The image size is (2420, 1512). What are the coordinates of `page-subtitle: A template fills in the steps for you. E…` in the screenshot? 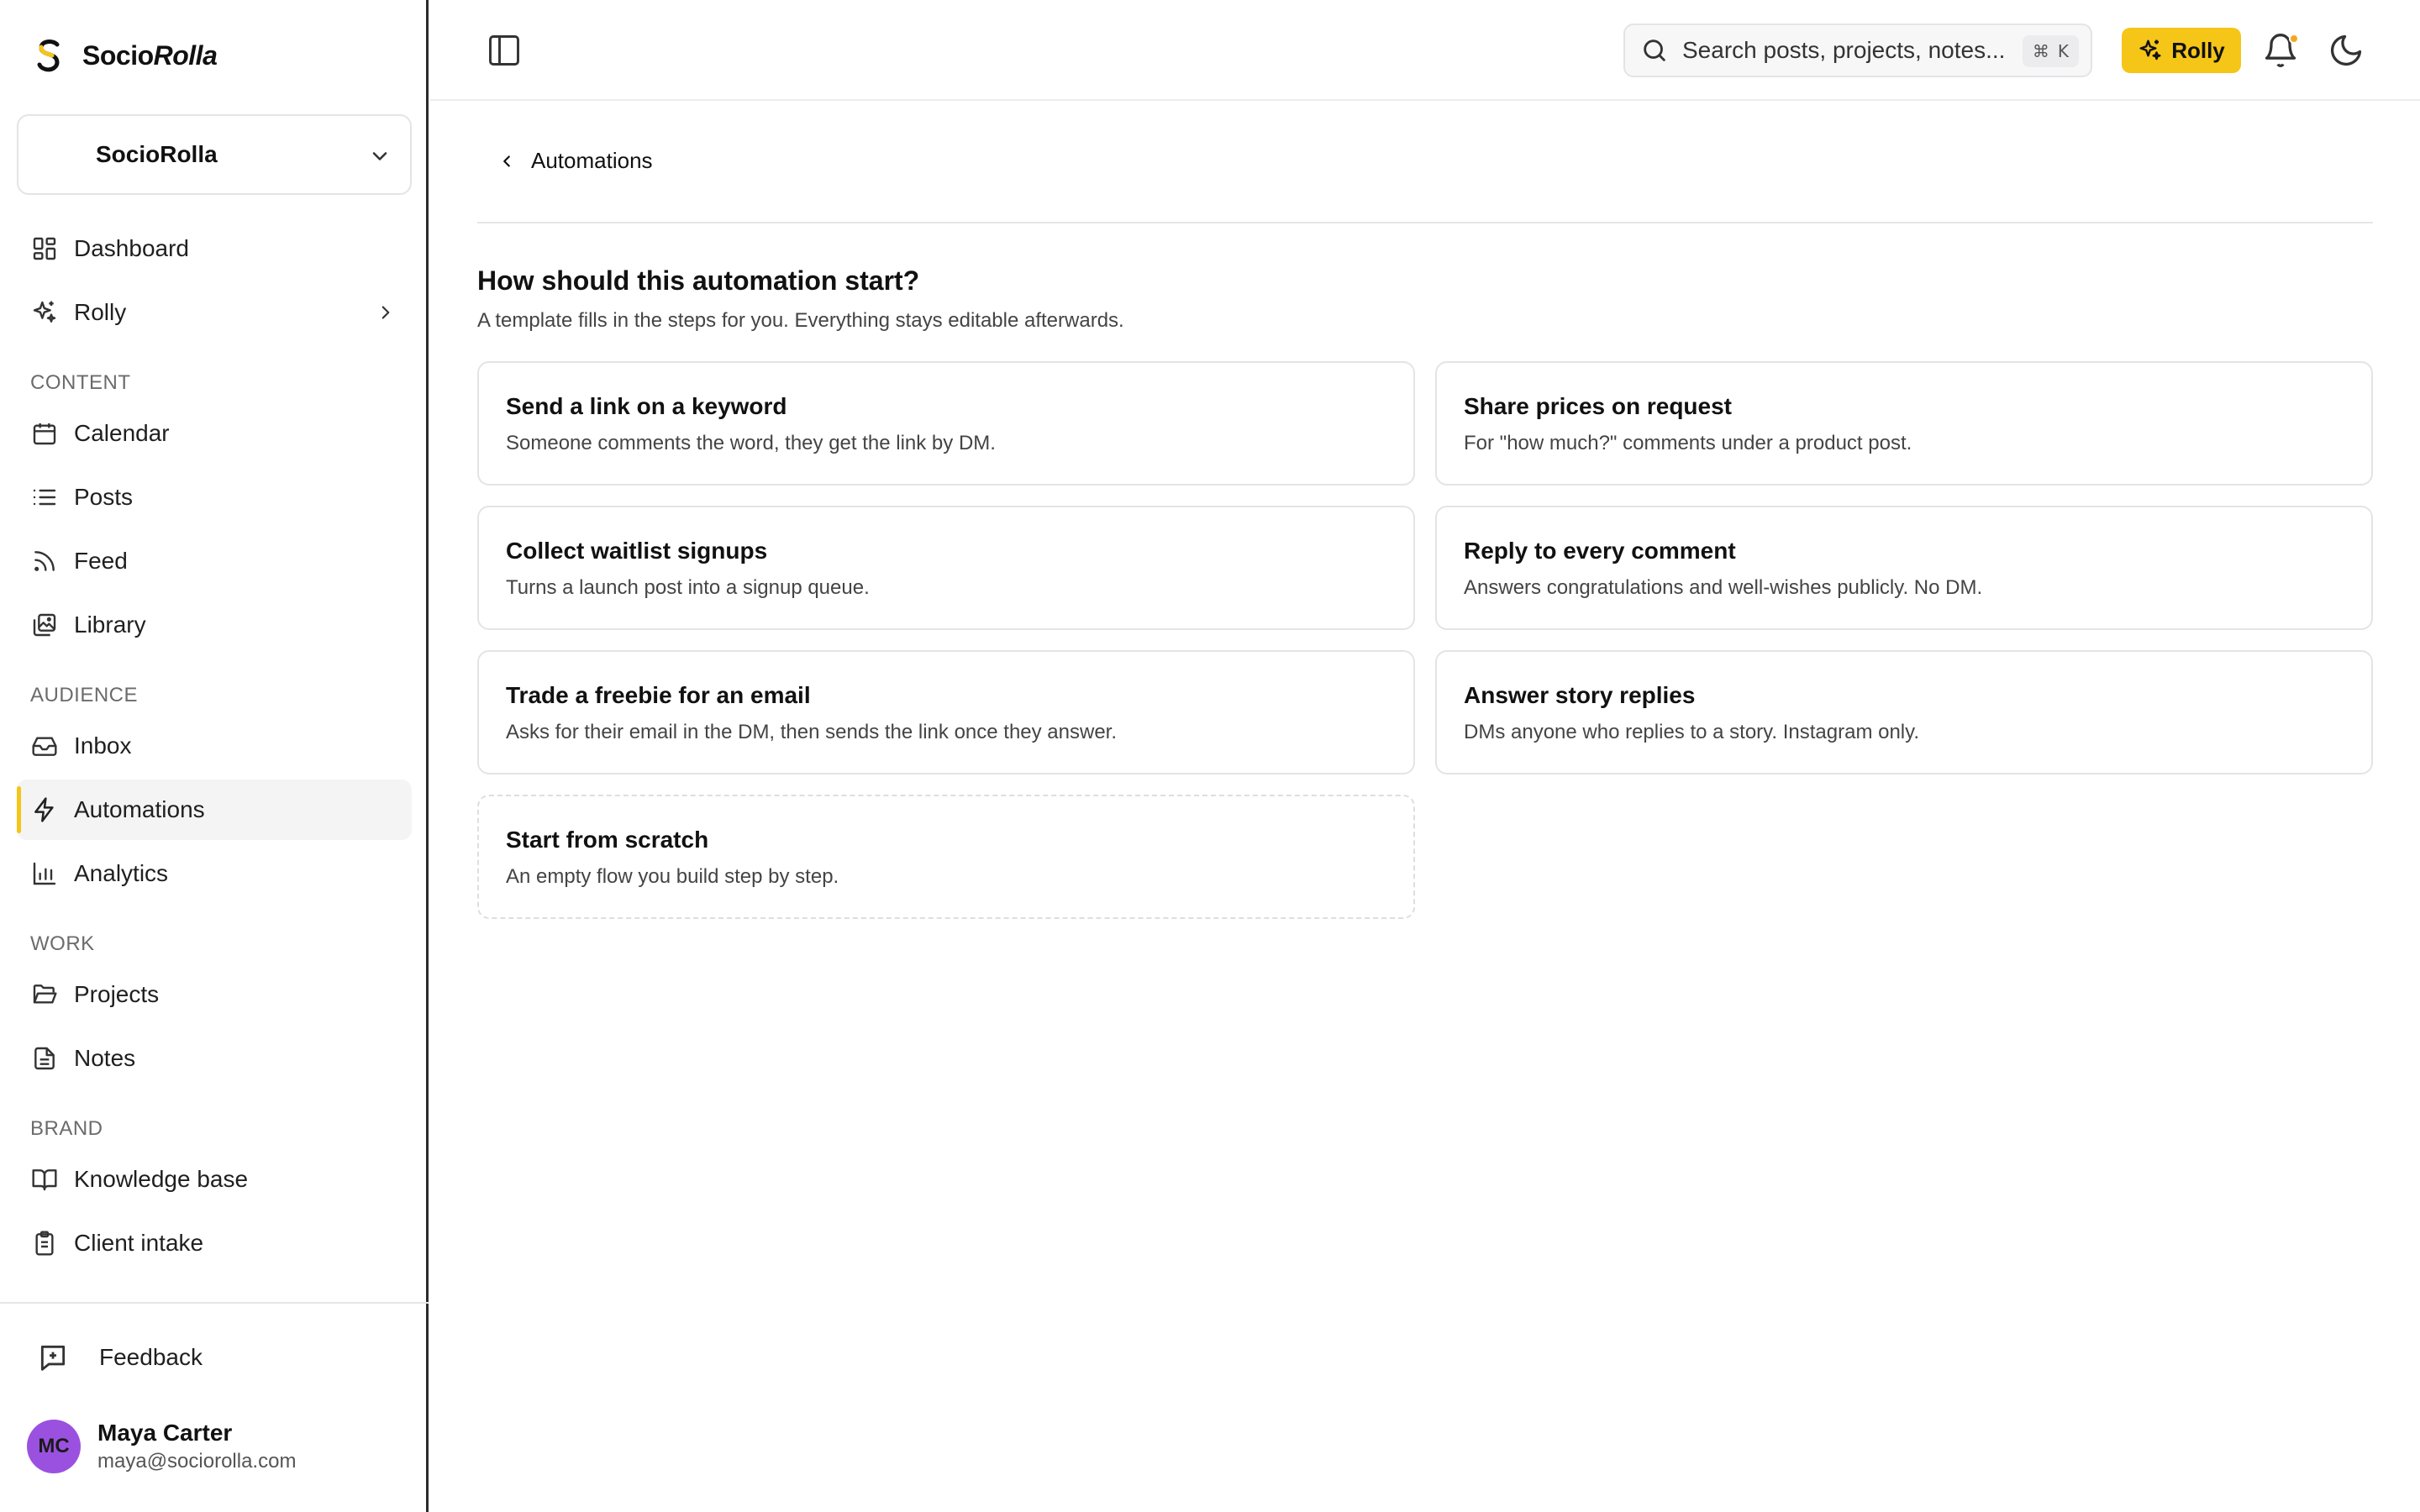 It's located at (800, 320).